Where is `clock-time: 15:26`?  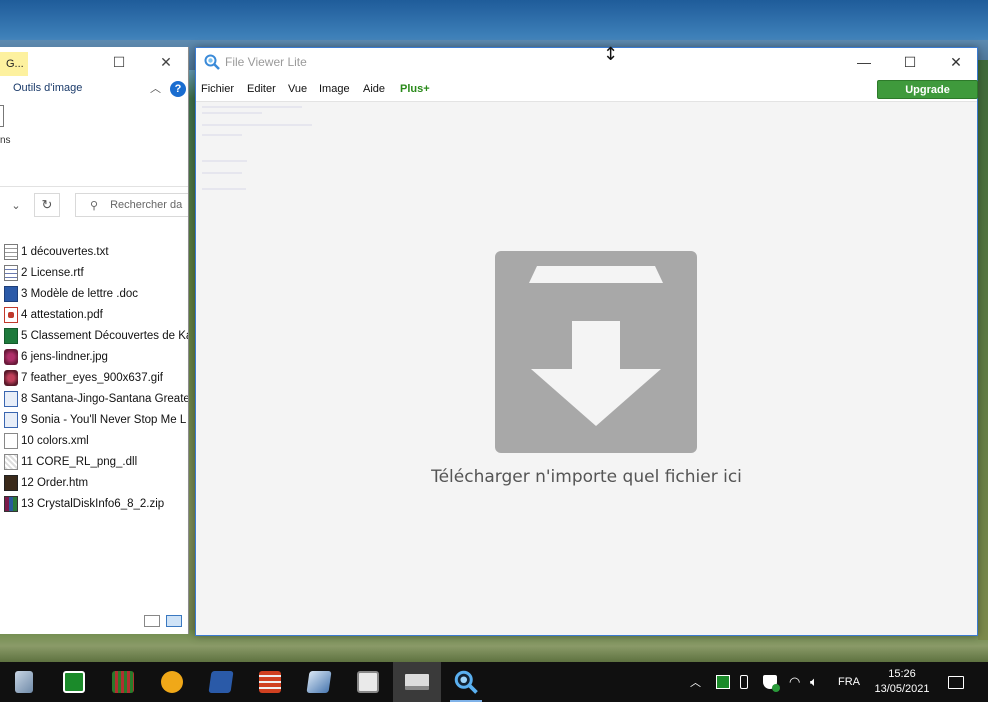 clock-time: 15:26 is located at coordinates (902, 674).